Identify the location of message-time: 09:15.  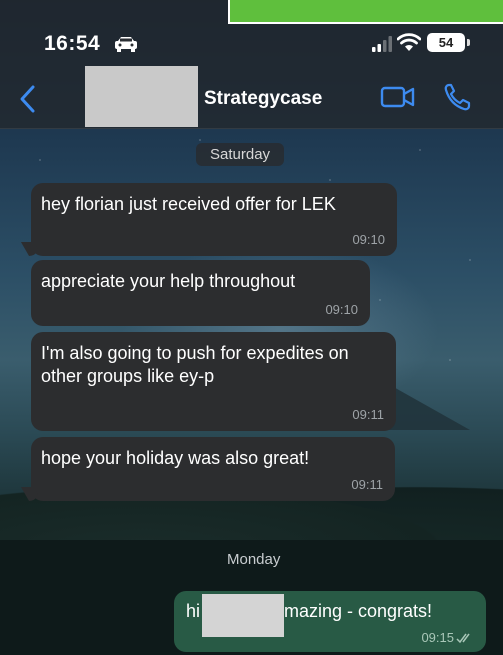
(437, 637).